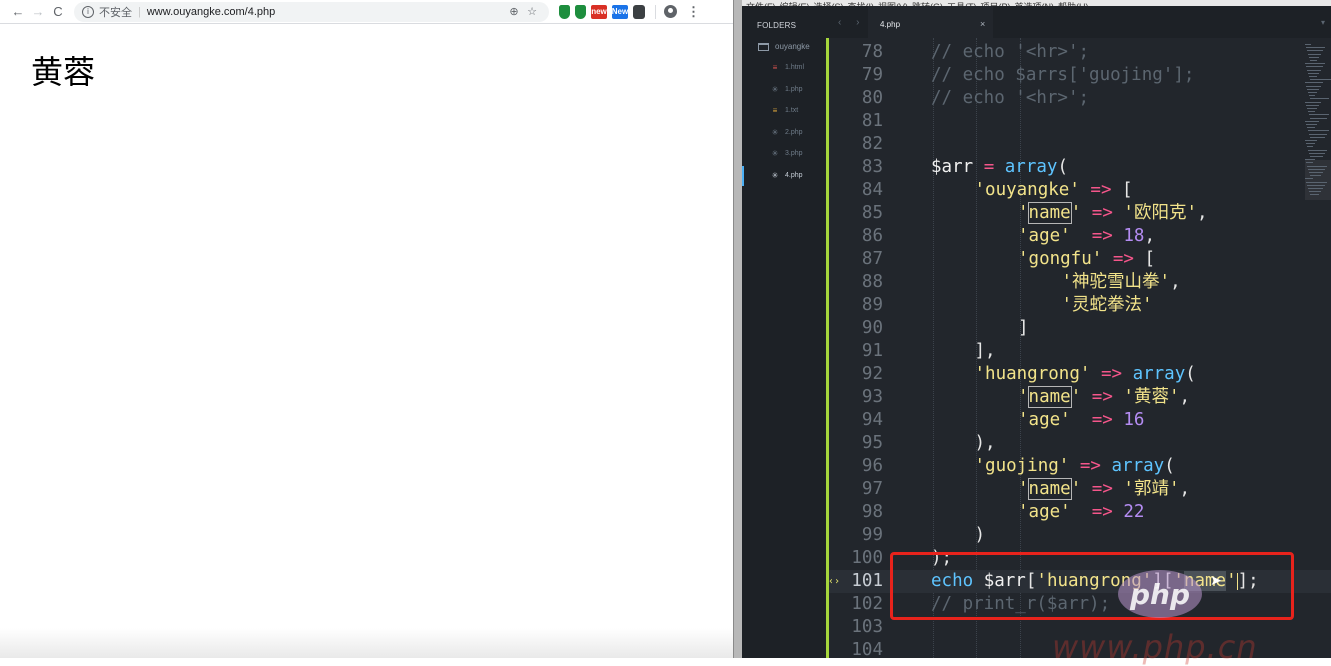 This screenshot has height=666, width=1331. Describe the element at coordinates (1079, 121) in the screenshot. I see `code-line: 81` at that location.